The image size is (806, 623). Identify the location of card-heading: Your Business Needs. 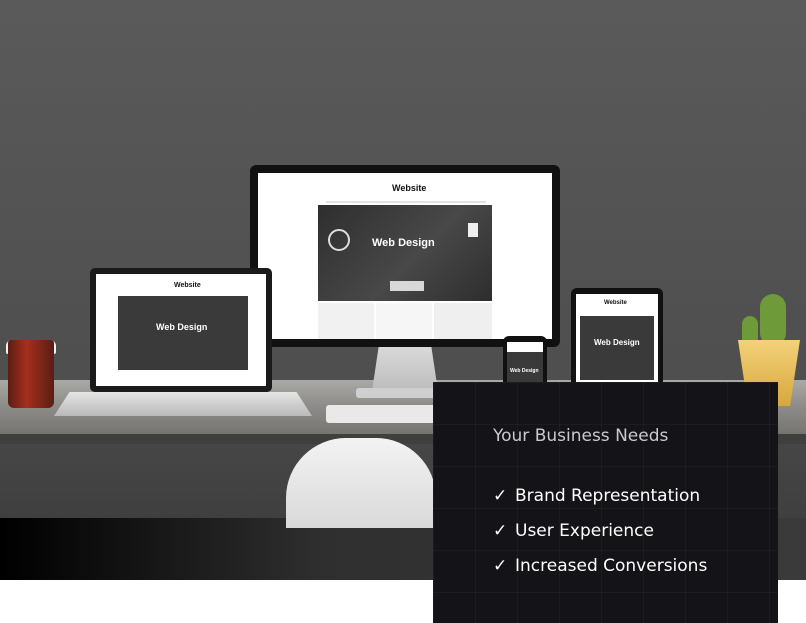
(581, 436).